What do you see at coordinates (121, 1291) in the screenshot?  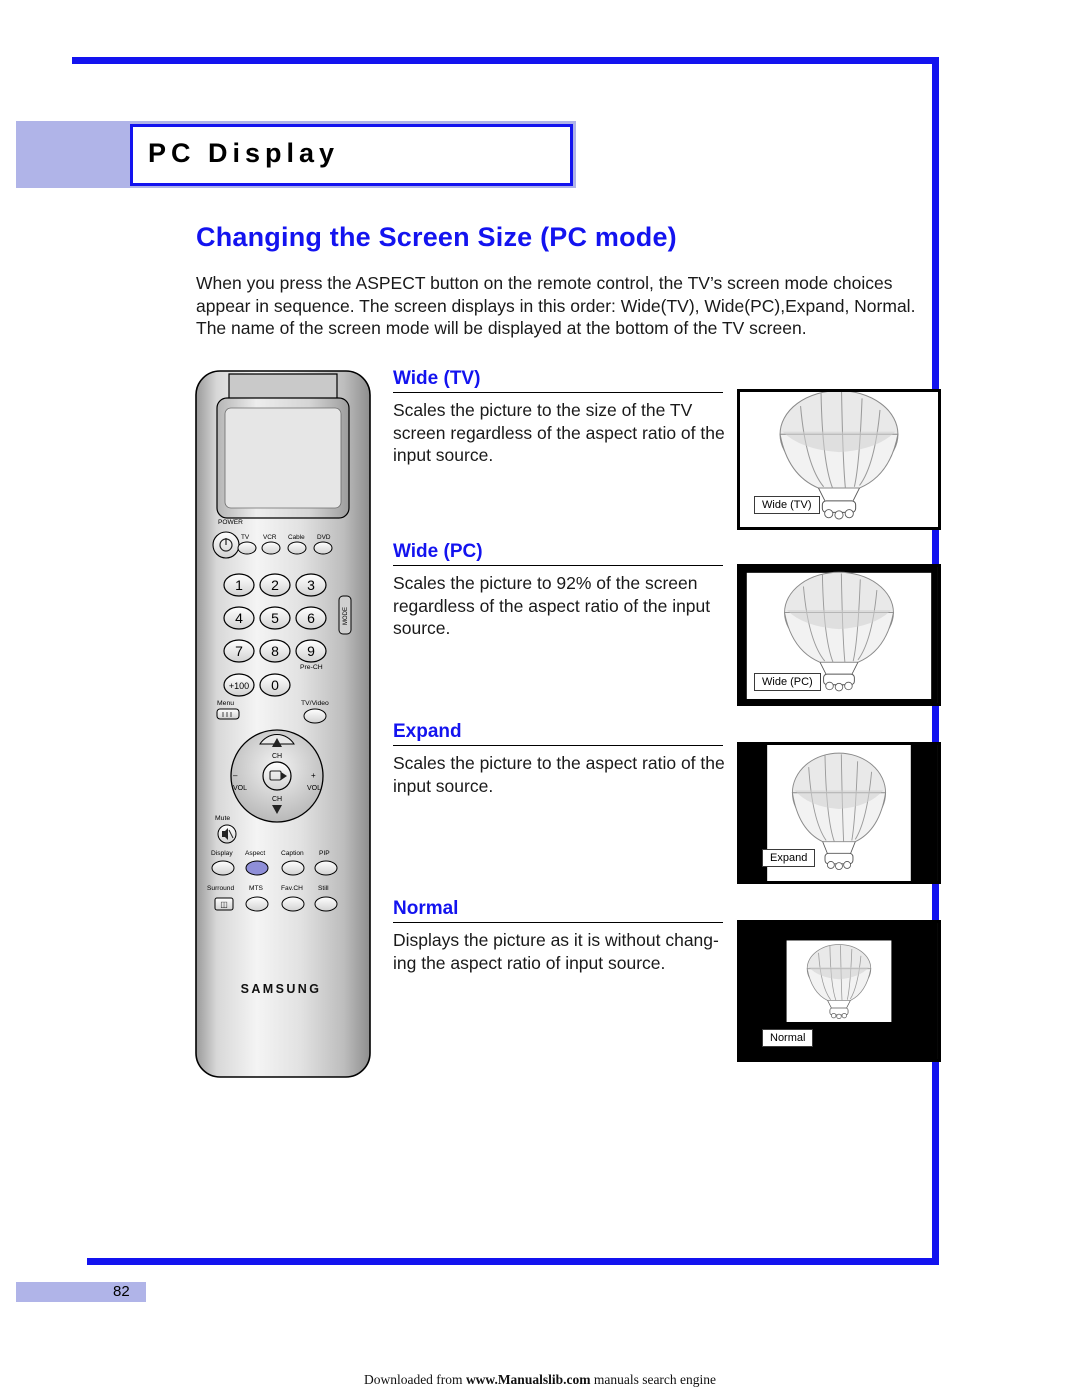 I see `page-number: 82` at bounding box center [121, 1291].